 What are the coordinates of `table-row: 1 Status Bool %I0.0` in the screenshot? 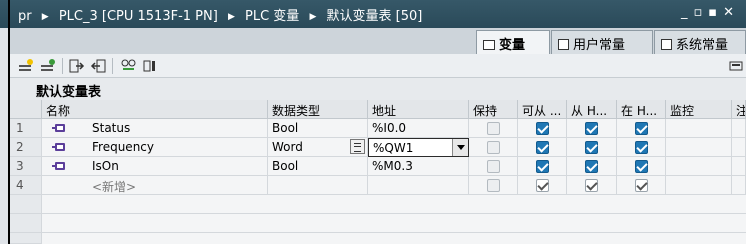 It's located at (378, 128).